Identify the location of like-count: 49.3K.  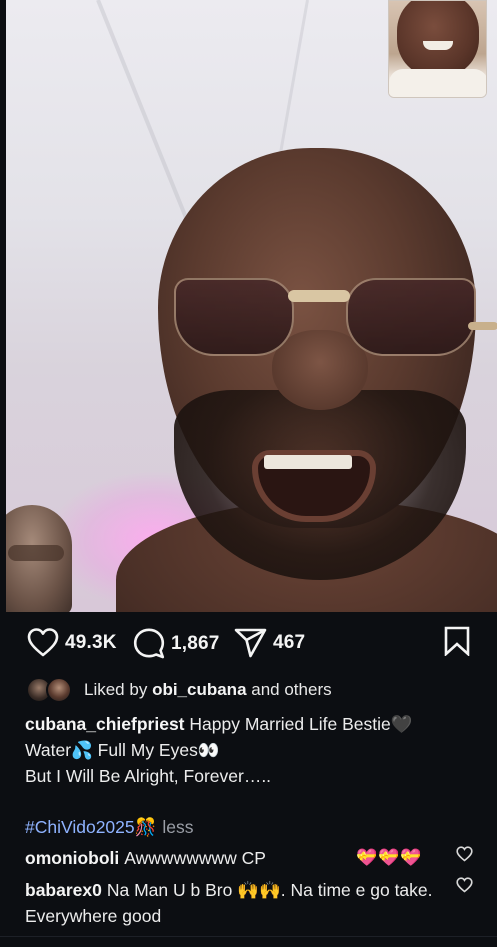
(91, 642).